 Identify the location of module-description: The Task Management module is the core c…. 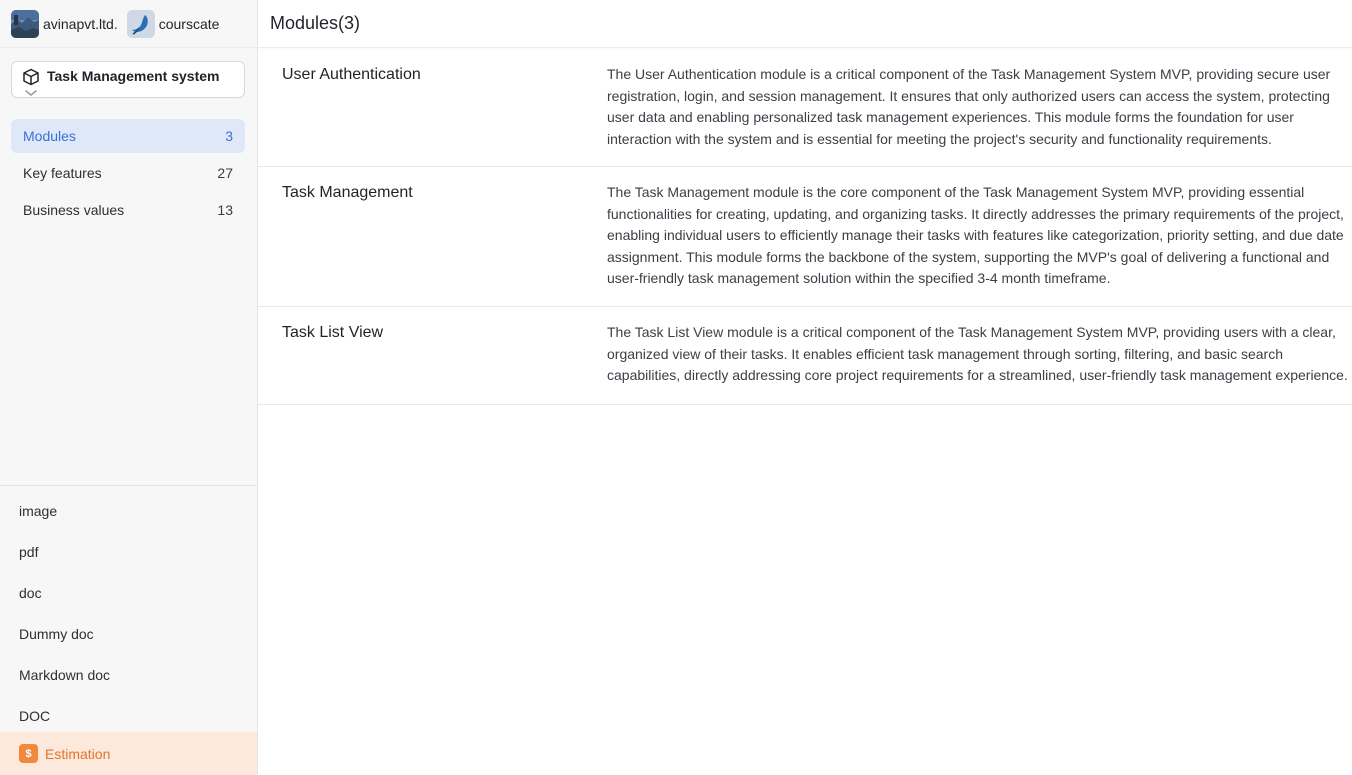
(979, 236).